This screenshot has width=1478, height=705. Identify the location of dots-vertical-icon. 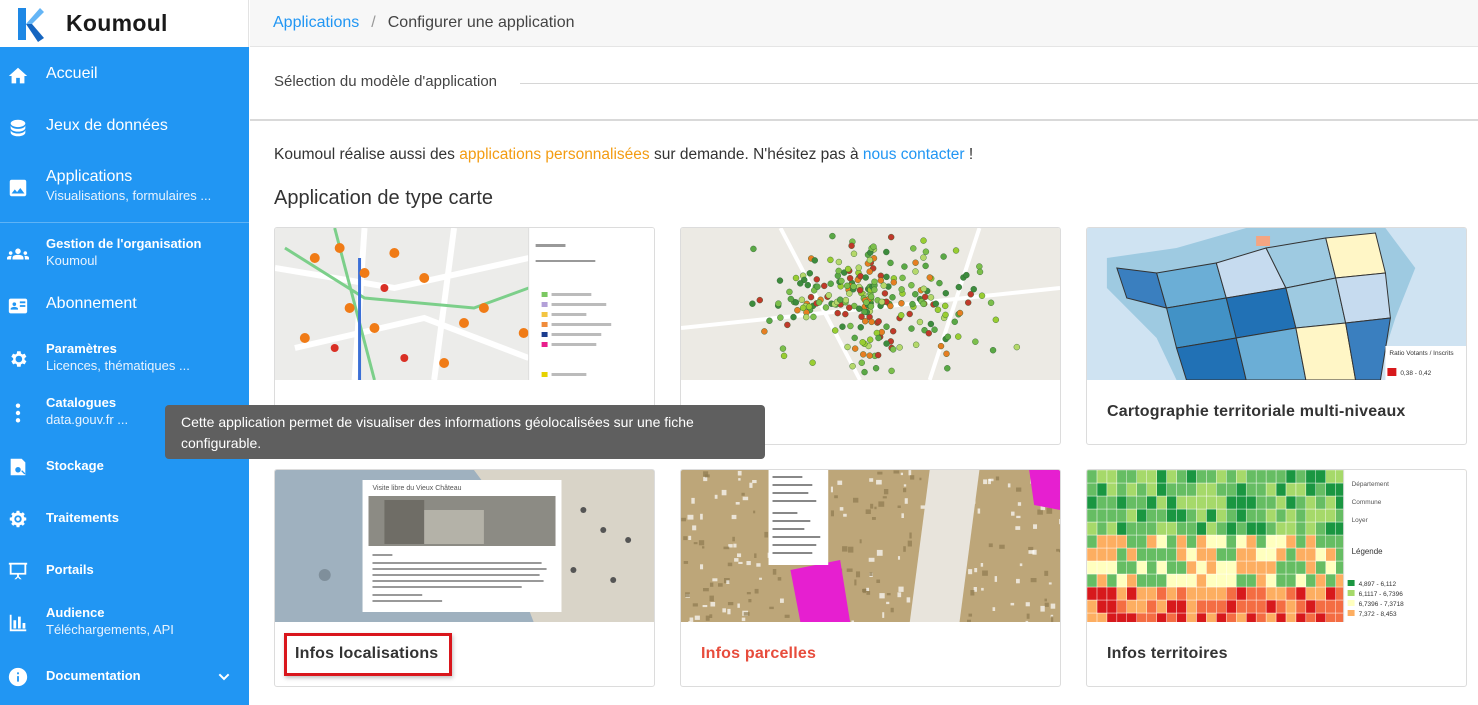
(18, 413).